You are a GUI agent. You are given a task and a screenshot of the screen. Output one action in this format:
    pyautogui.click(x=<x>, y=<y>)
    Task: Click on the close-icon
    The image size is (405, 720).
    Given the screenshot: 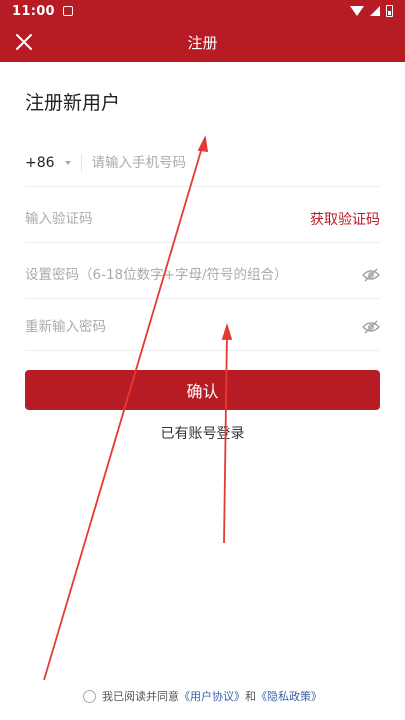 What is the action you would take?
    pyautogui.click(x=24, y=42)
    